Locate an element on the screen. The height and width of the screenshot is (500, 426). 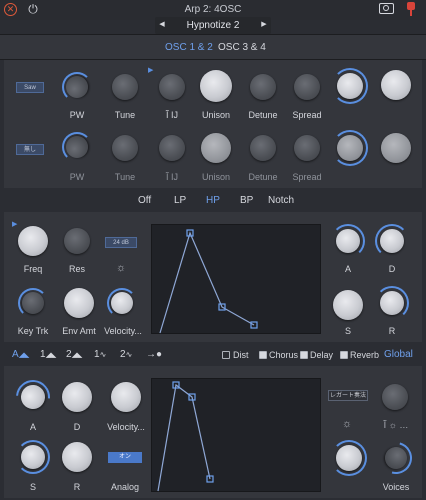
filter-env-d-knob is located at coordinates (392, 241).